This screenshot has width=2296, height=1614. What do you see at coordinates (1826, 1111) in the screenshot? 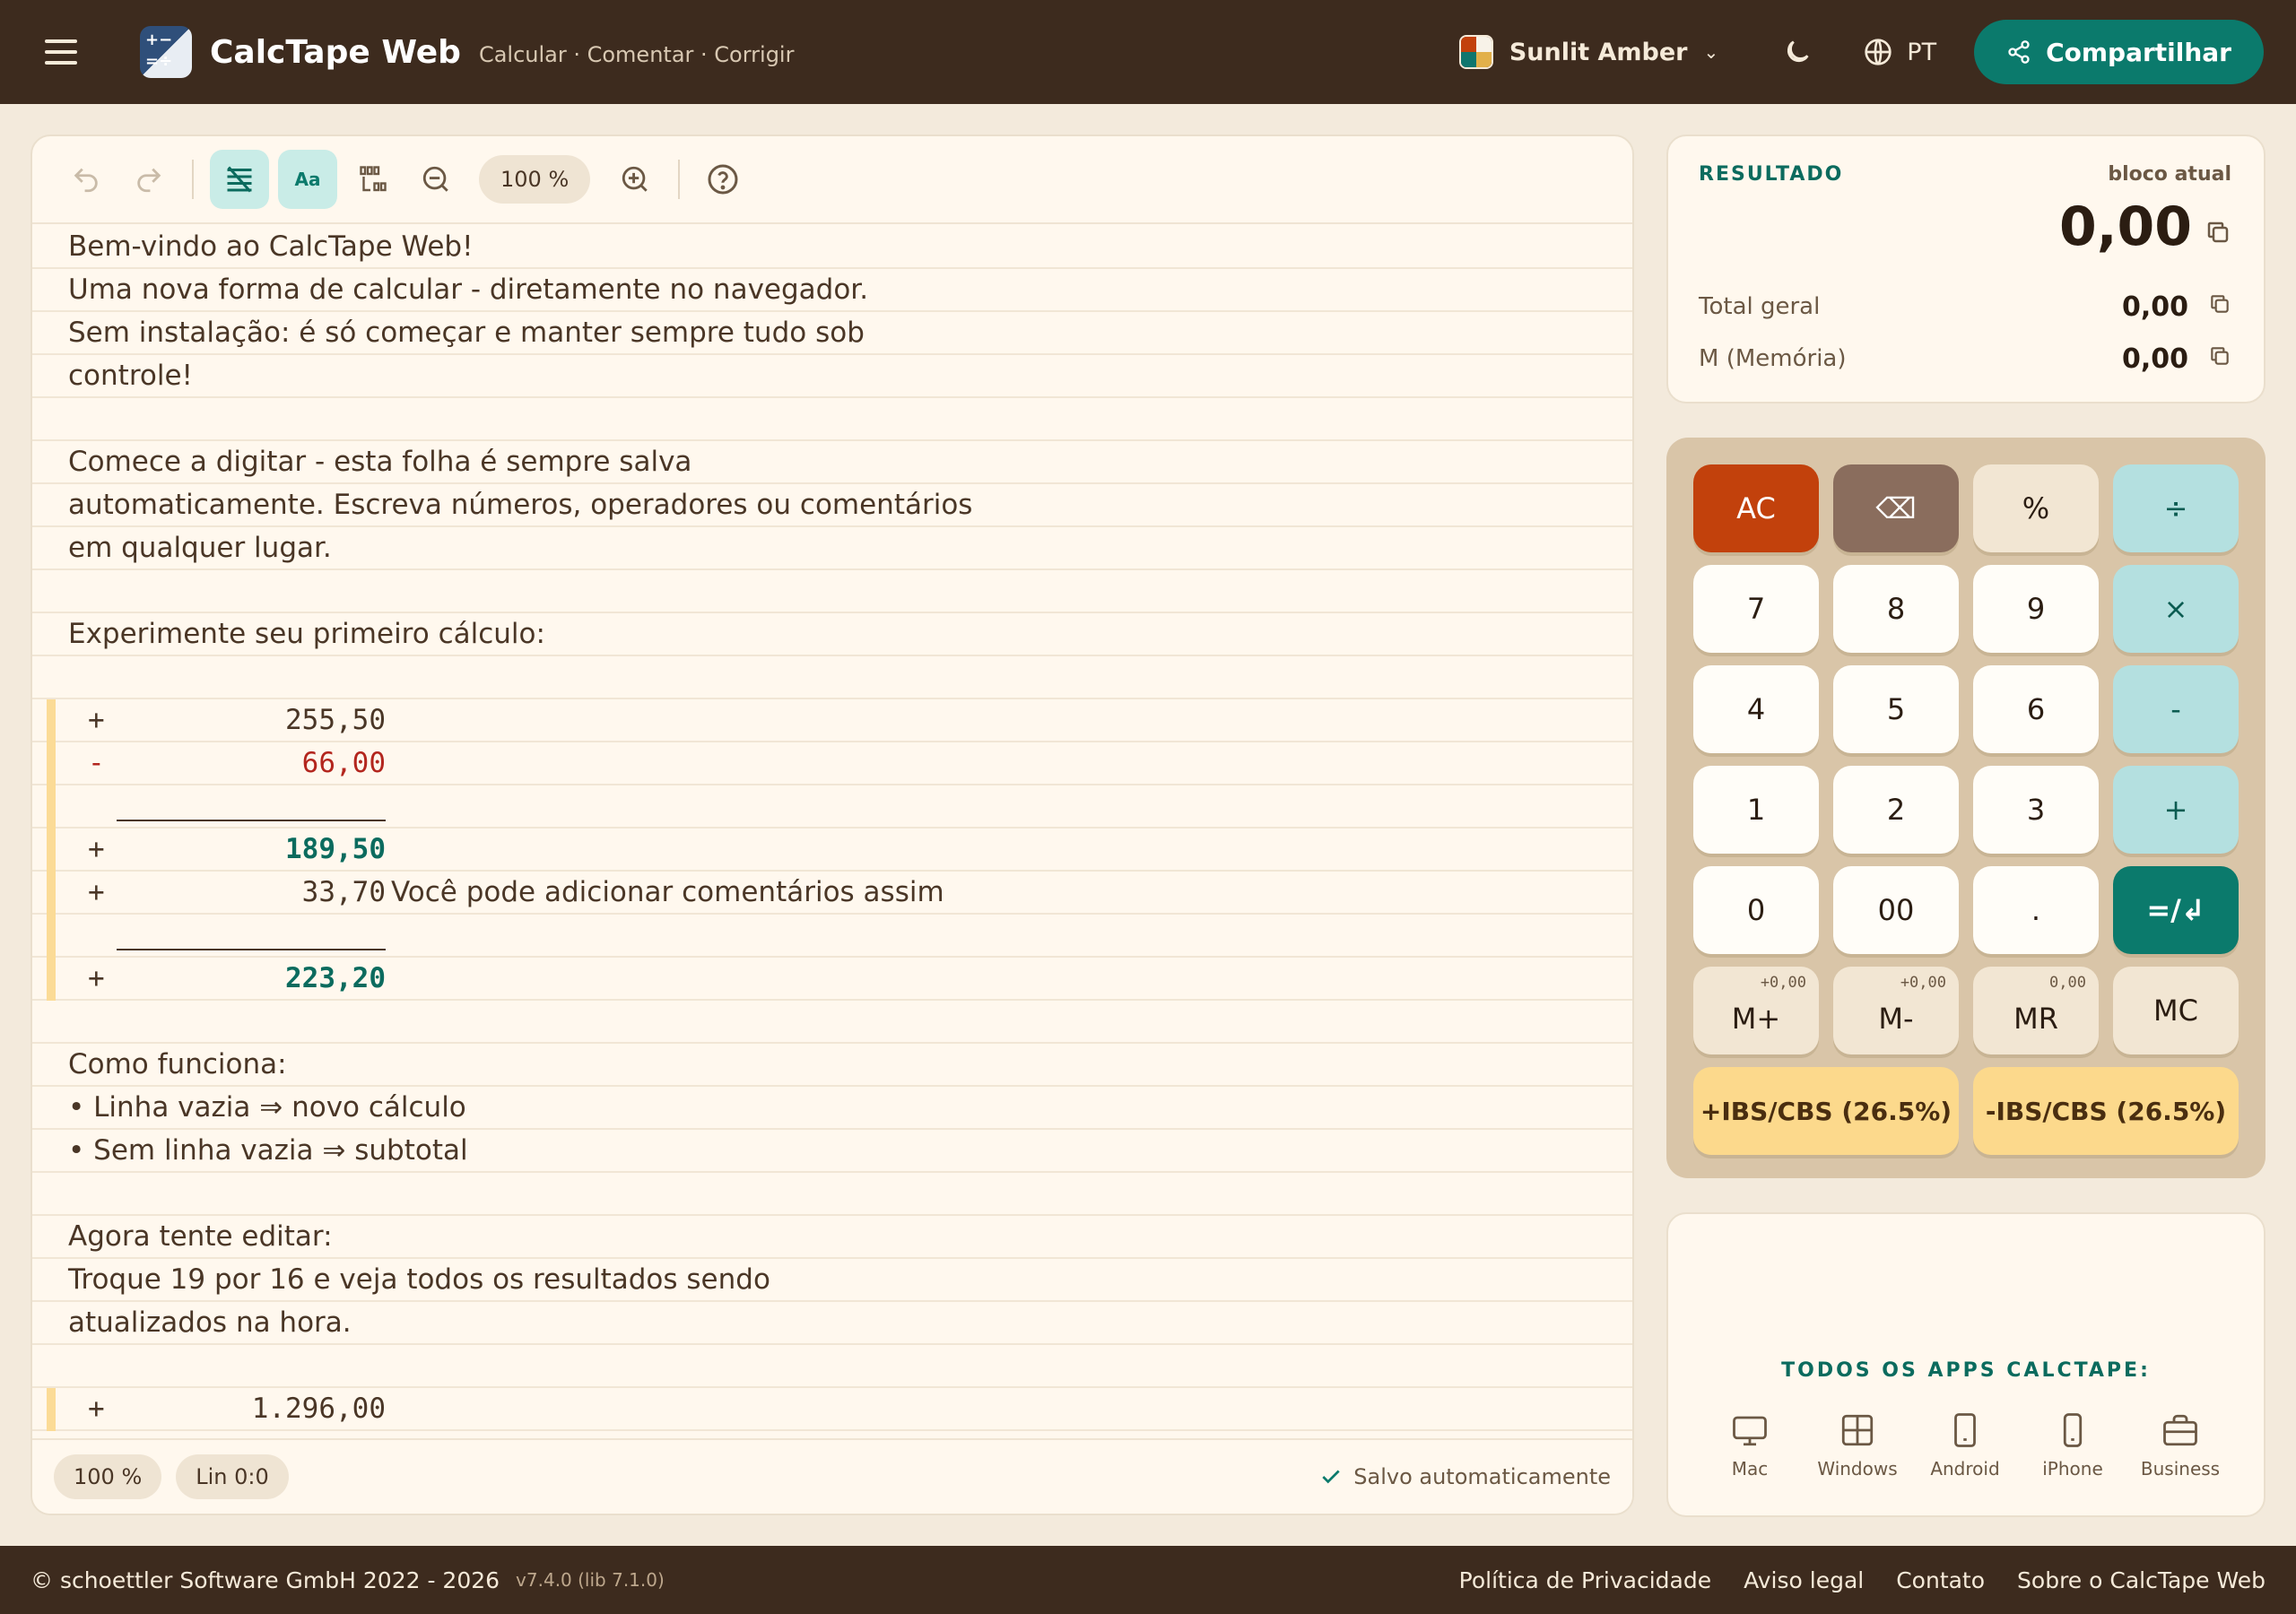
I see `key-add-tax: +IBS/CBS (26.5%)` at bounding box center [1826, 1111].